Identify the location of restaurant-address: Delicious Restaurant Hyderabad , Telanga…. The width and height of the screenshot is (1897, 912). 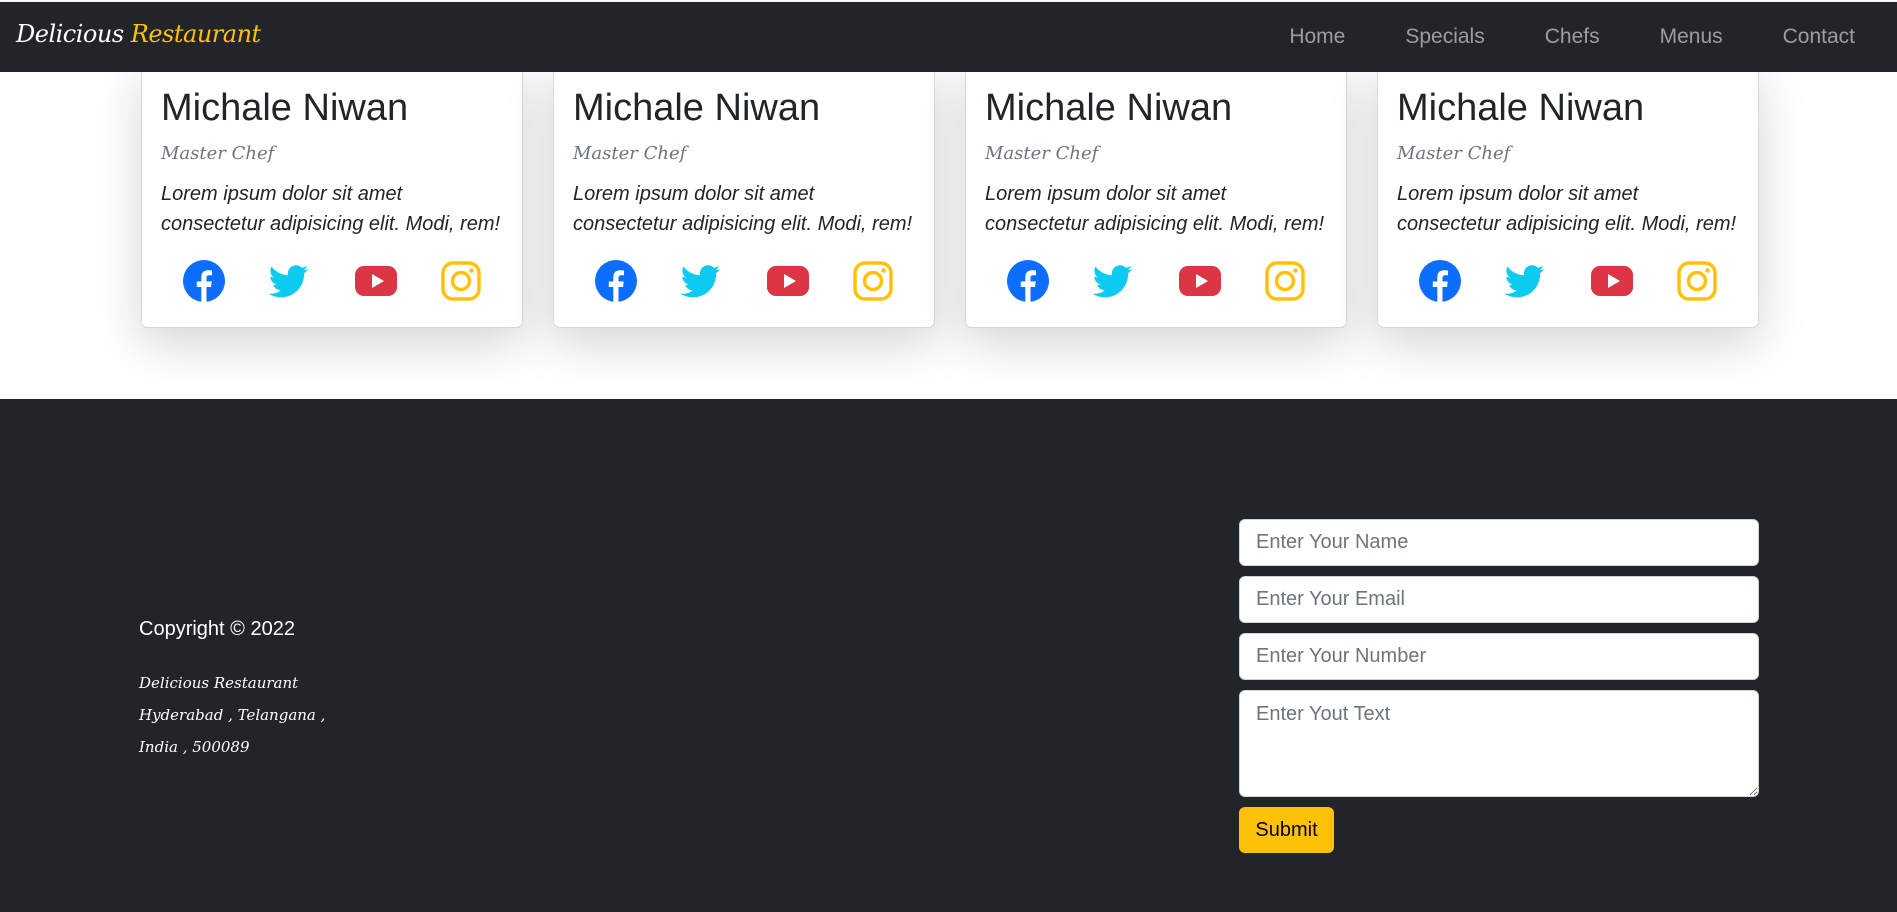
(232, 715).